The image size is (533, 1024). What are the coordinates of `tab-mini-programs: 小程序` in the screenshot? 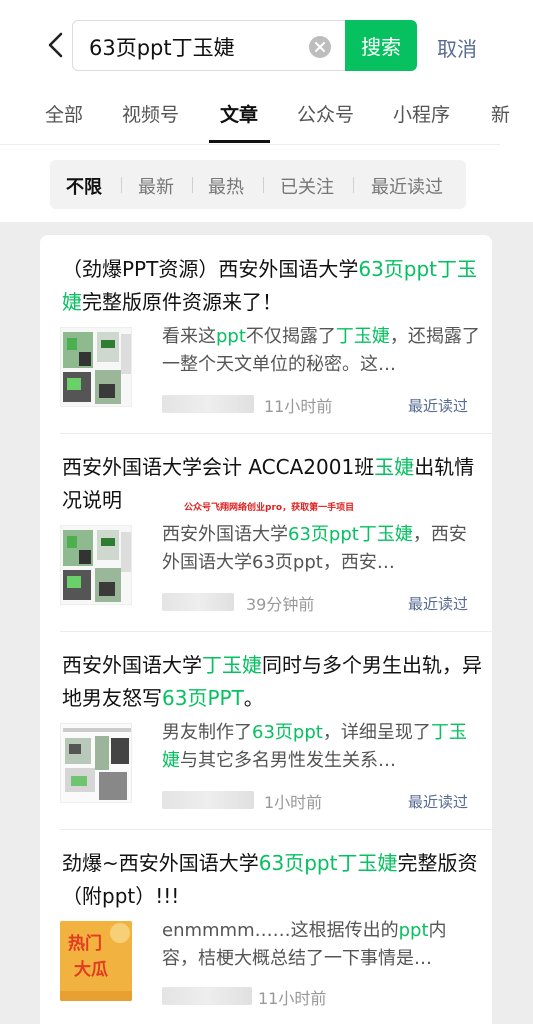 It's located at (421, 113).